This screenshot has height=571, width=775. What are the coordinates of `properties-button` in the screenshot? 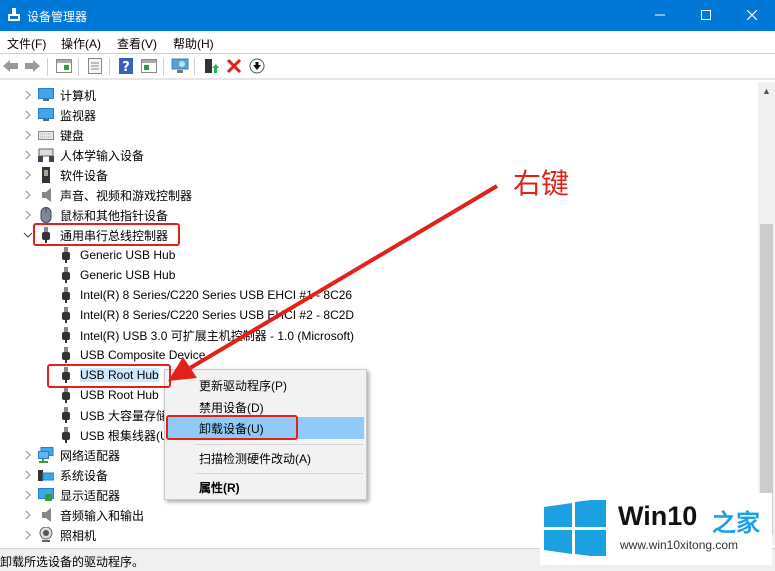 It's located at (95, 67).